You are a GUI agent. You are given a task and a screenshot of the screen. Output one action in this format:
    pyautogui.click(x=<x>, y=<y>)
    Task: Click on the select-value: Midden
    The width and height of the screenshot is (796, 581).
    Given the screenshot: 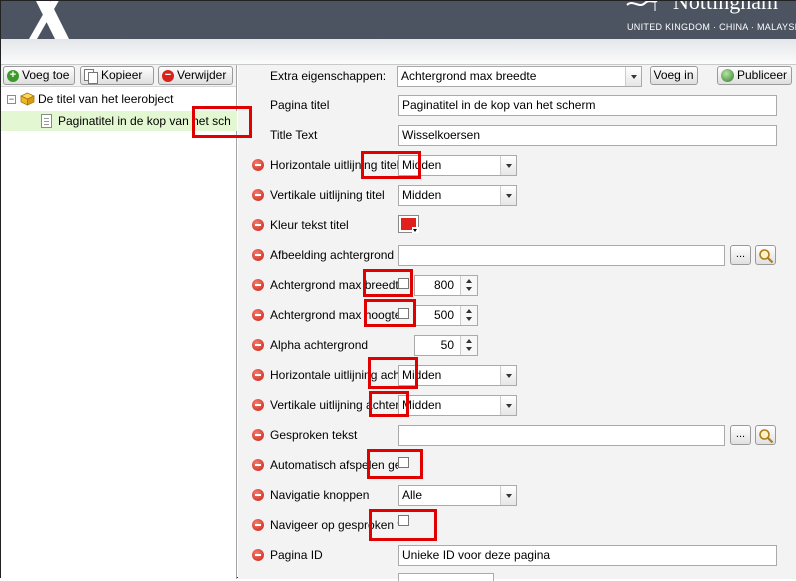 What is the action you would take?
    pyautogui.click(x=422, y=195)
    